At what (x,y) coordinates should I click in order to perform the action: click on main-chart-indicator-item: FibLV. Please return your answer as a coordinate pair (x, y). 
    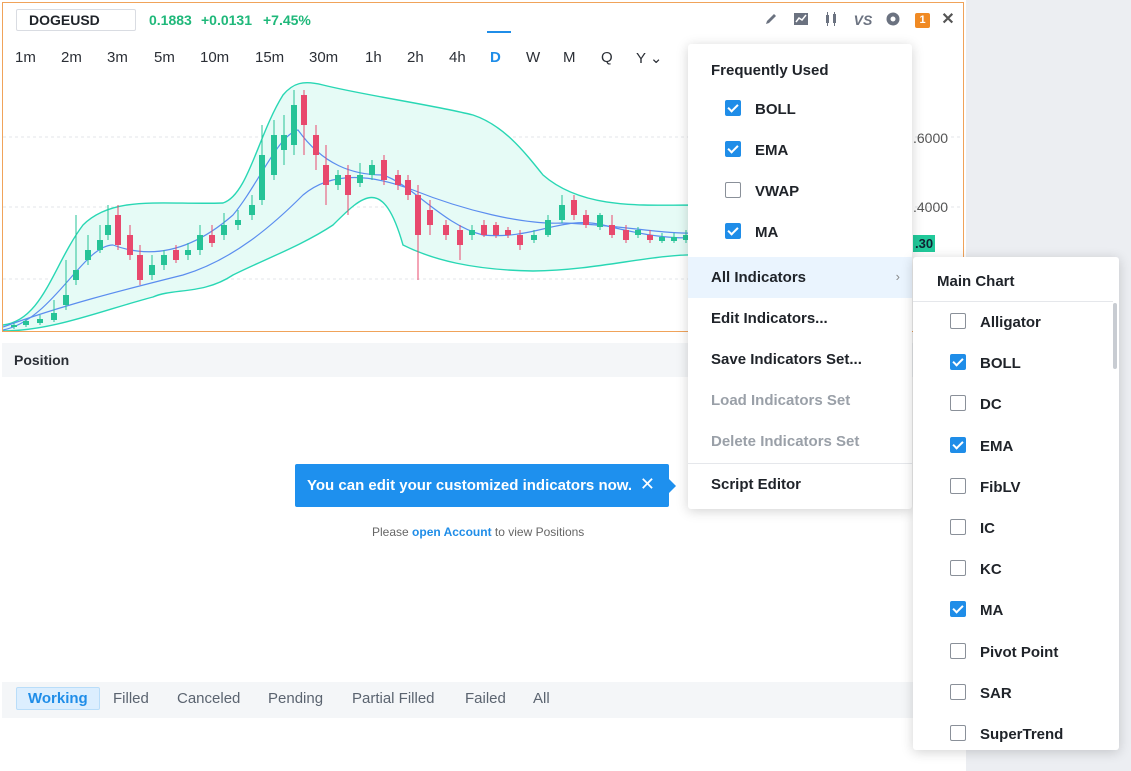
    Looking at the image, I should click on (985, 486).